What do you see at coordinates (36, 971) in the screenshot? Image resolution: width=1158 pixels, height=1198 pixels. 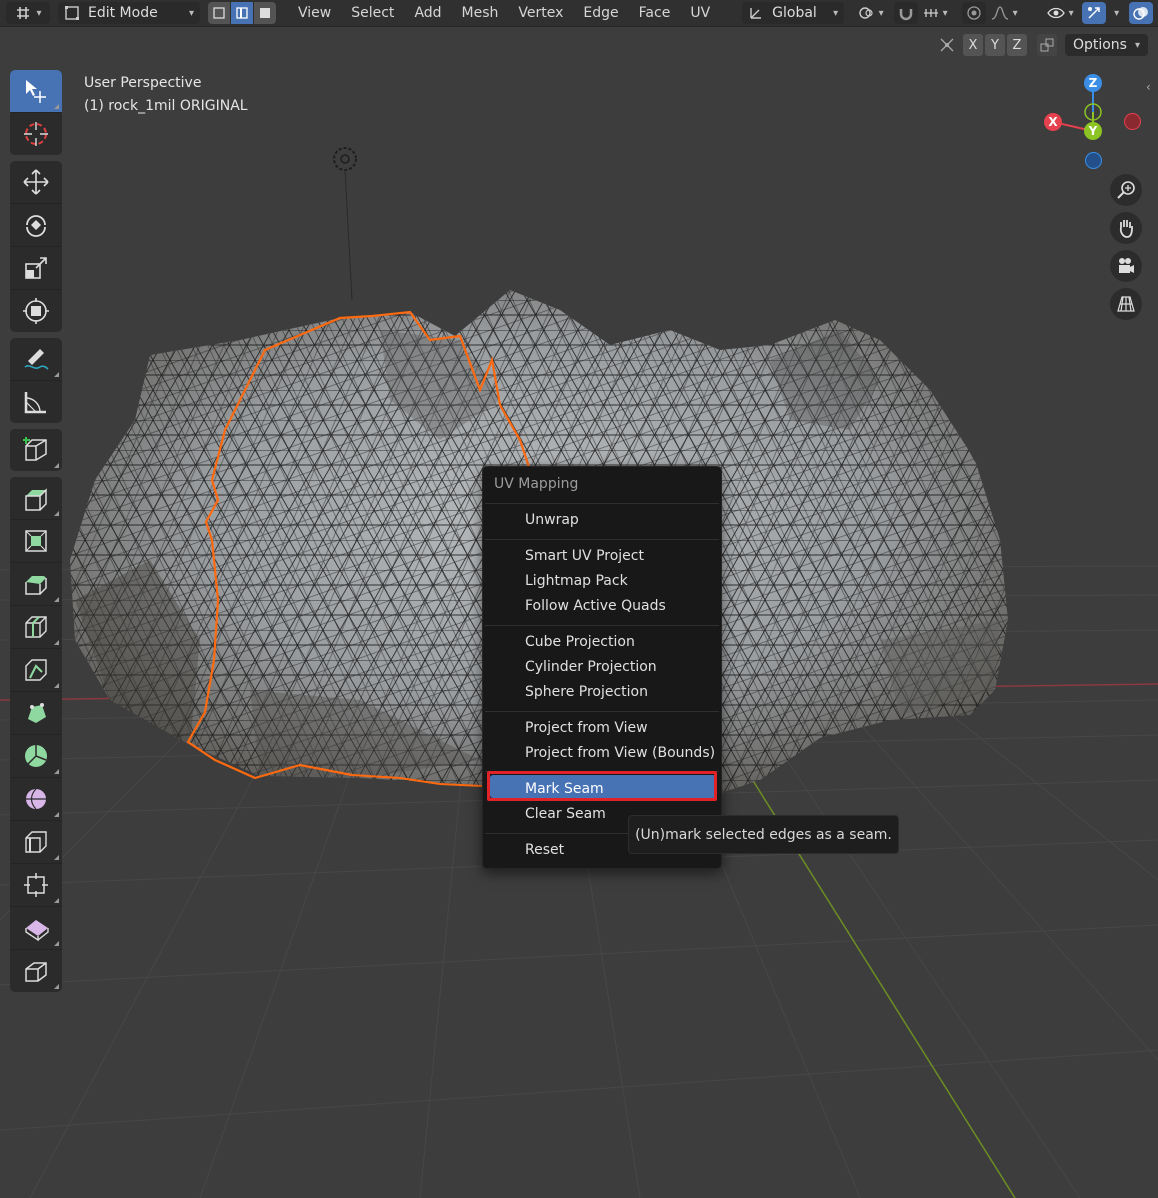 I see `tool-rip-region` at bounding box center [36, 971].